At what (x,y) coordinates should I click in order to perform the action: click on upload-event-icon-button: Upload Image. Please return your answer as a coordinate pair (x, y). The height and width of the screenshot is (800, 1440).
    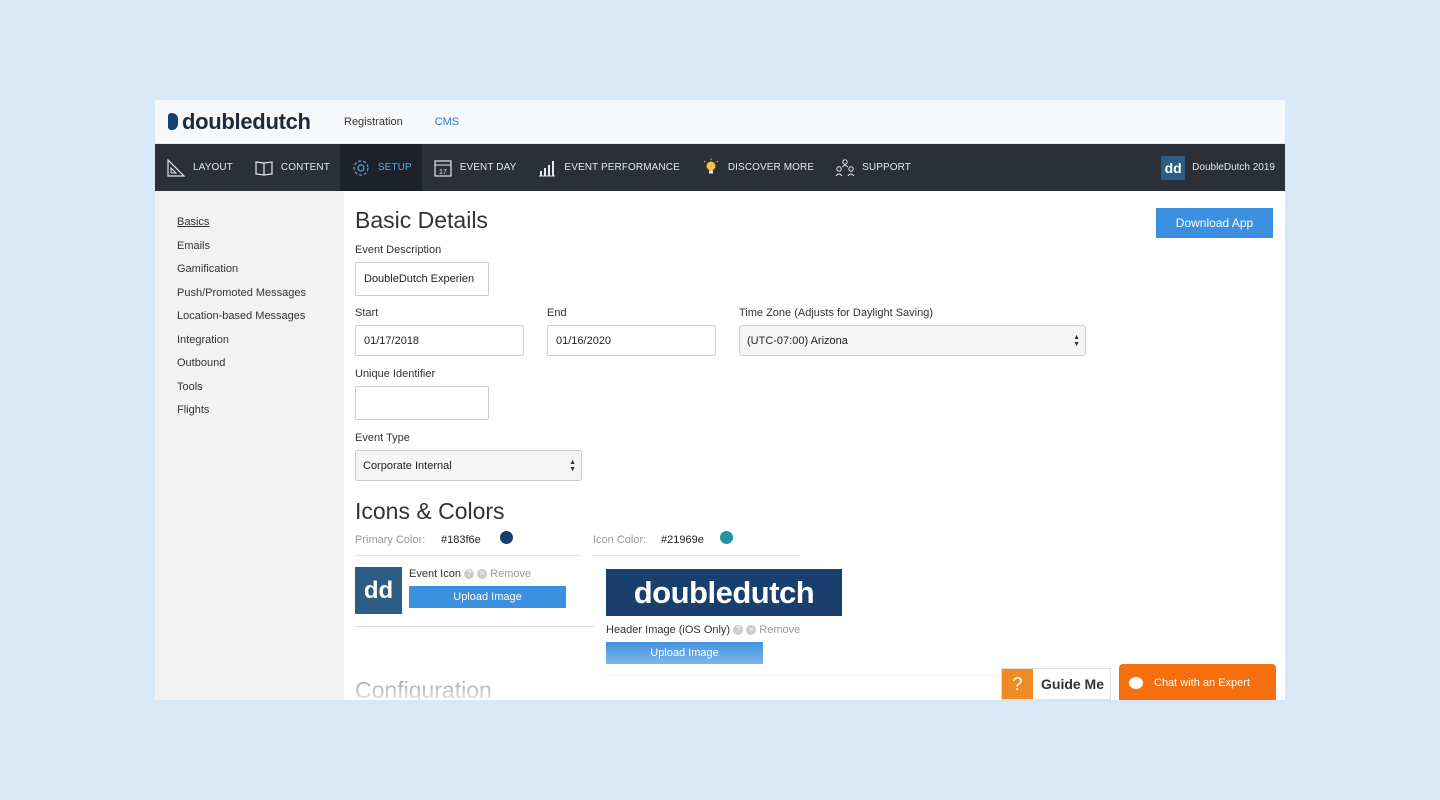
    Looking at the image, I should click on (487, 597).